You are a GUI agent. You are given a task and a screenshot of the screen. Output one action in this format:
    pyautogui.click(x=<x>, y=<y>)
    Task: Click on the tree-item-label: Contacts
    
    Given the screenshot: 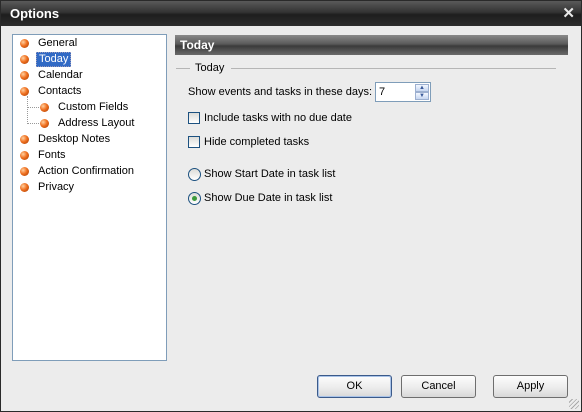 What is the action you would take?
    pyautogui.click(x=60, y=91)
    